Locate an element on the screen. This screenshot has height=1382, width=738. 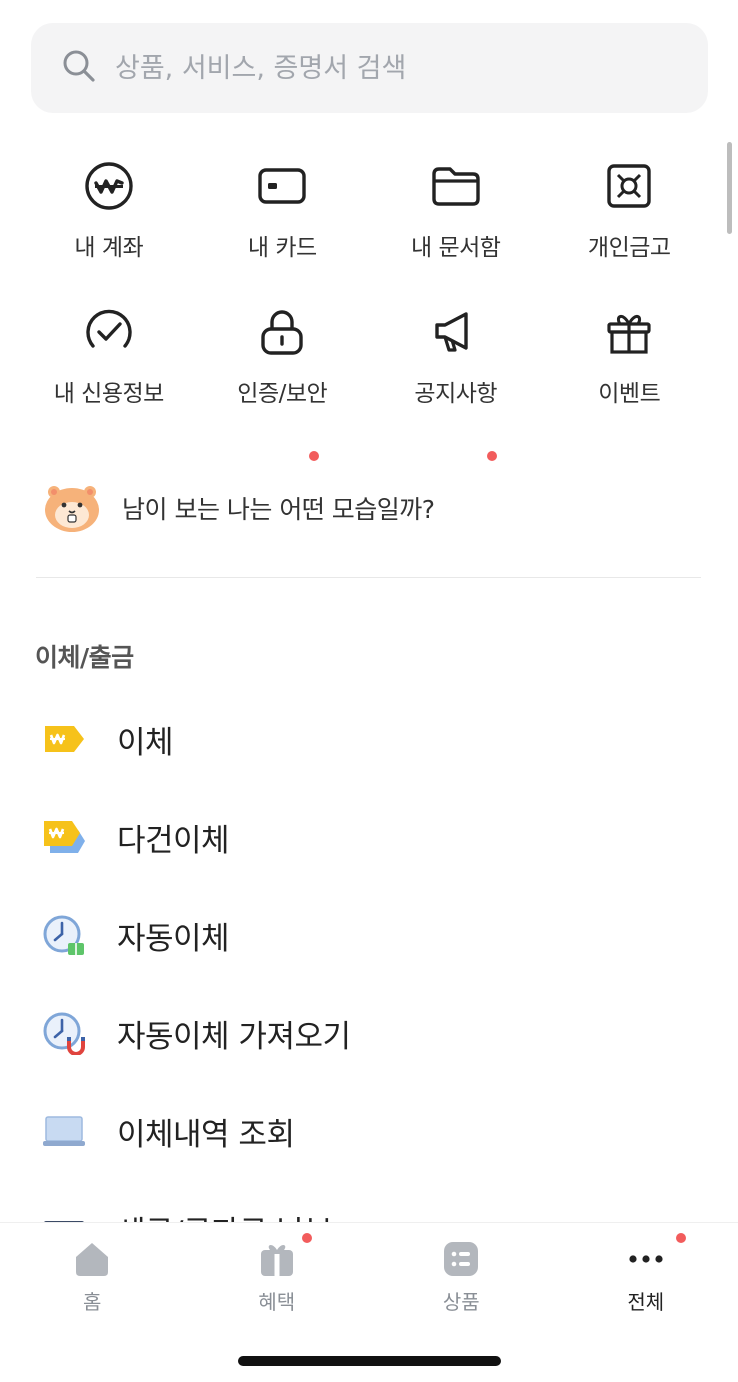
quick-menu-auth-security: 인증/보안 is located at coordinates (283, 359).